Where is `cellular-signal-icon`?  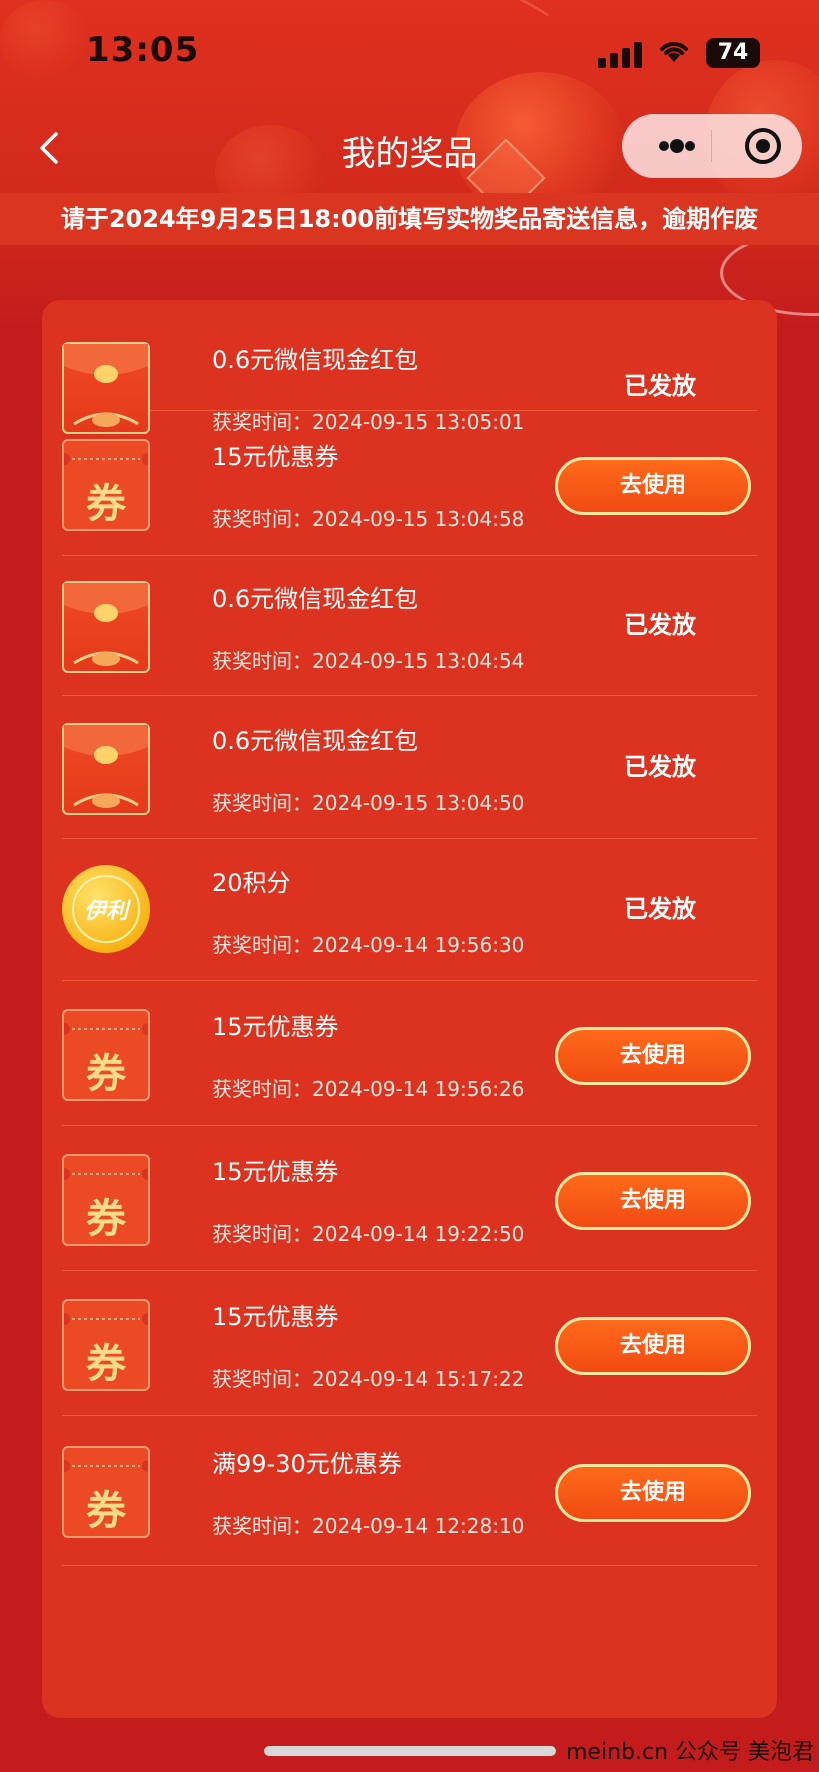 cellular-signal-icon is located at coordinates (620, 55).